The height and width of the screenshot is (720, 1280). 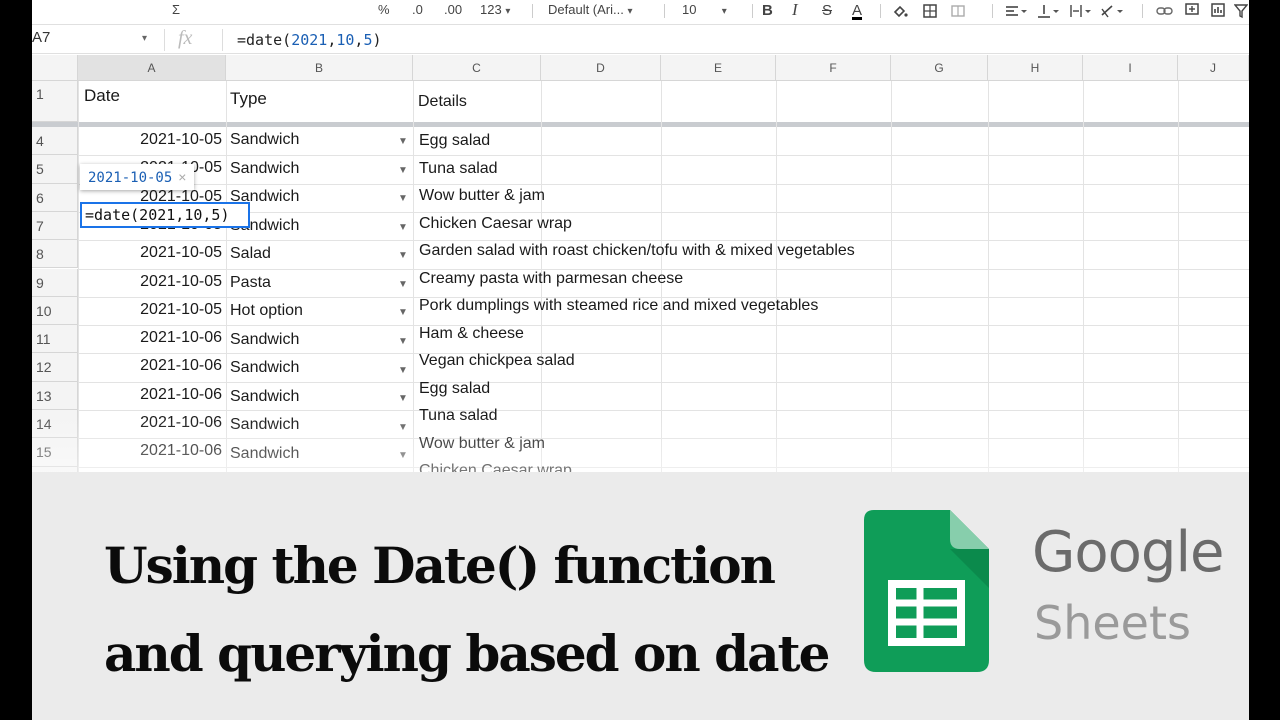 I want to click on formula-arg-year: 2021, so click(x=309, y=40).